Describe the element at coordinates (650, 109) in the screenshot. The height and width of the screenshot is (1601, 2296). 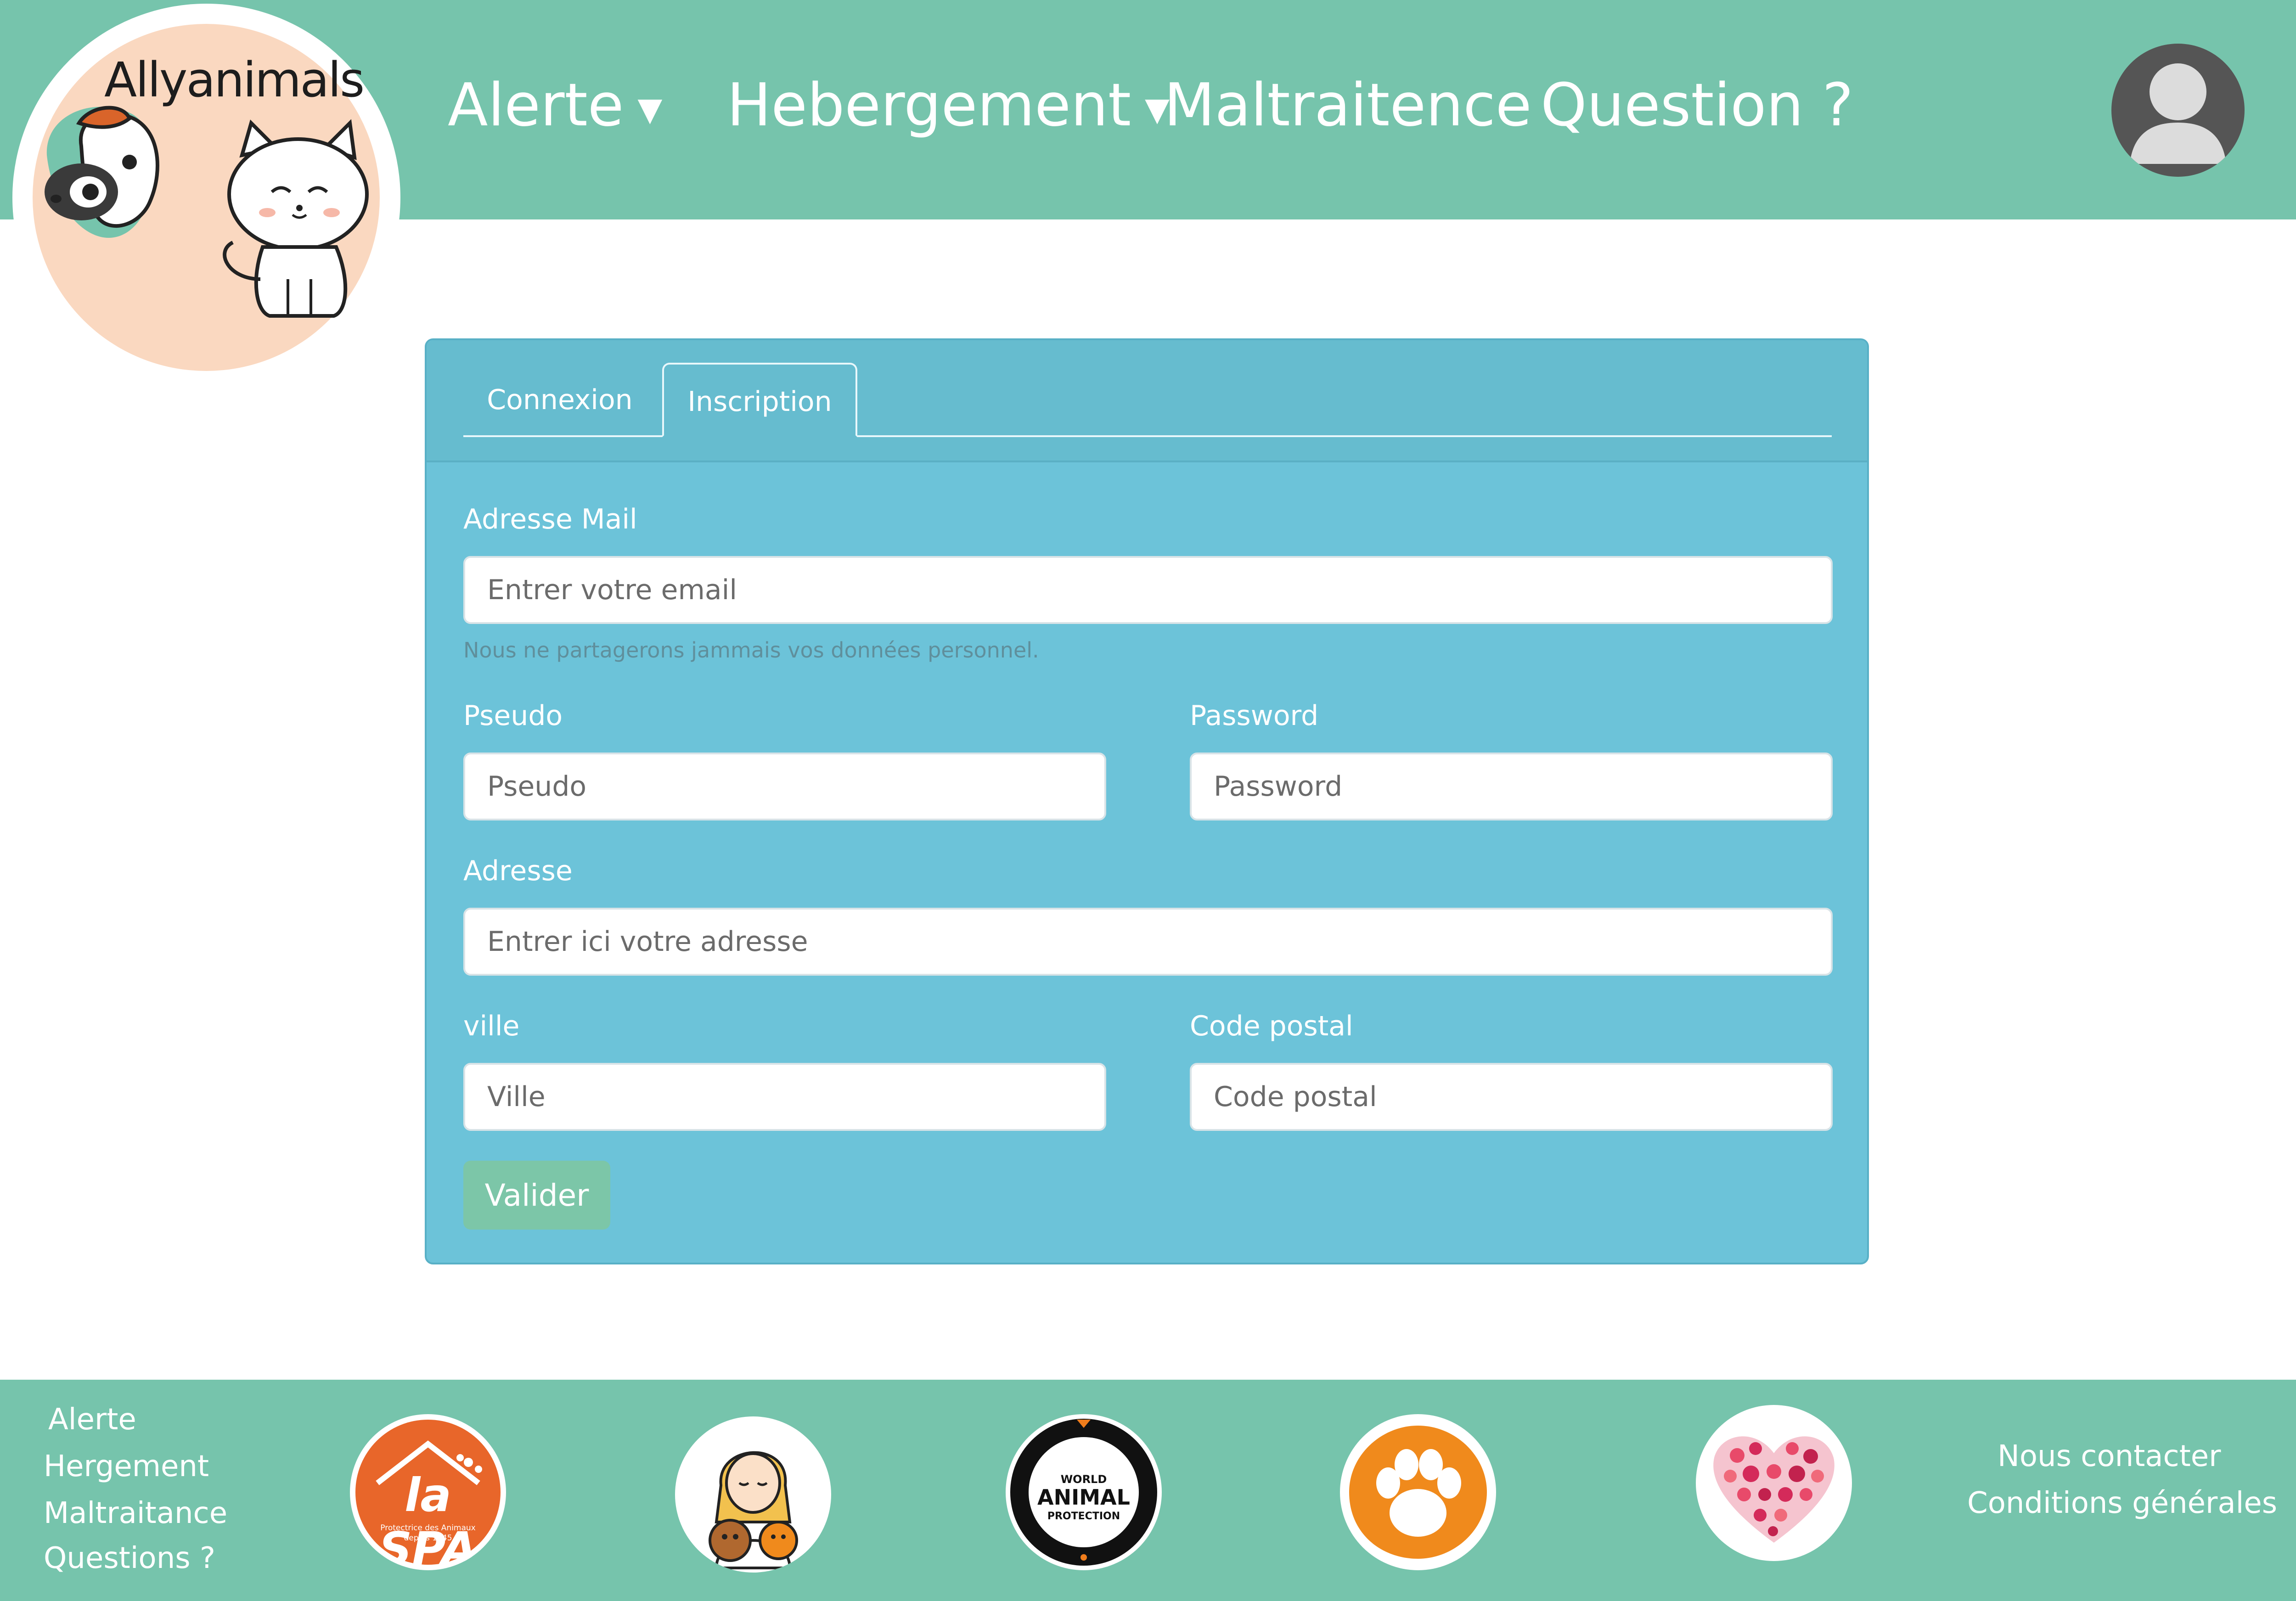
I see `chevron-down-icon: ▼` at that location.